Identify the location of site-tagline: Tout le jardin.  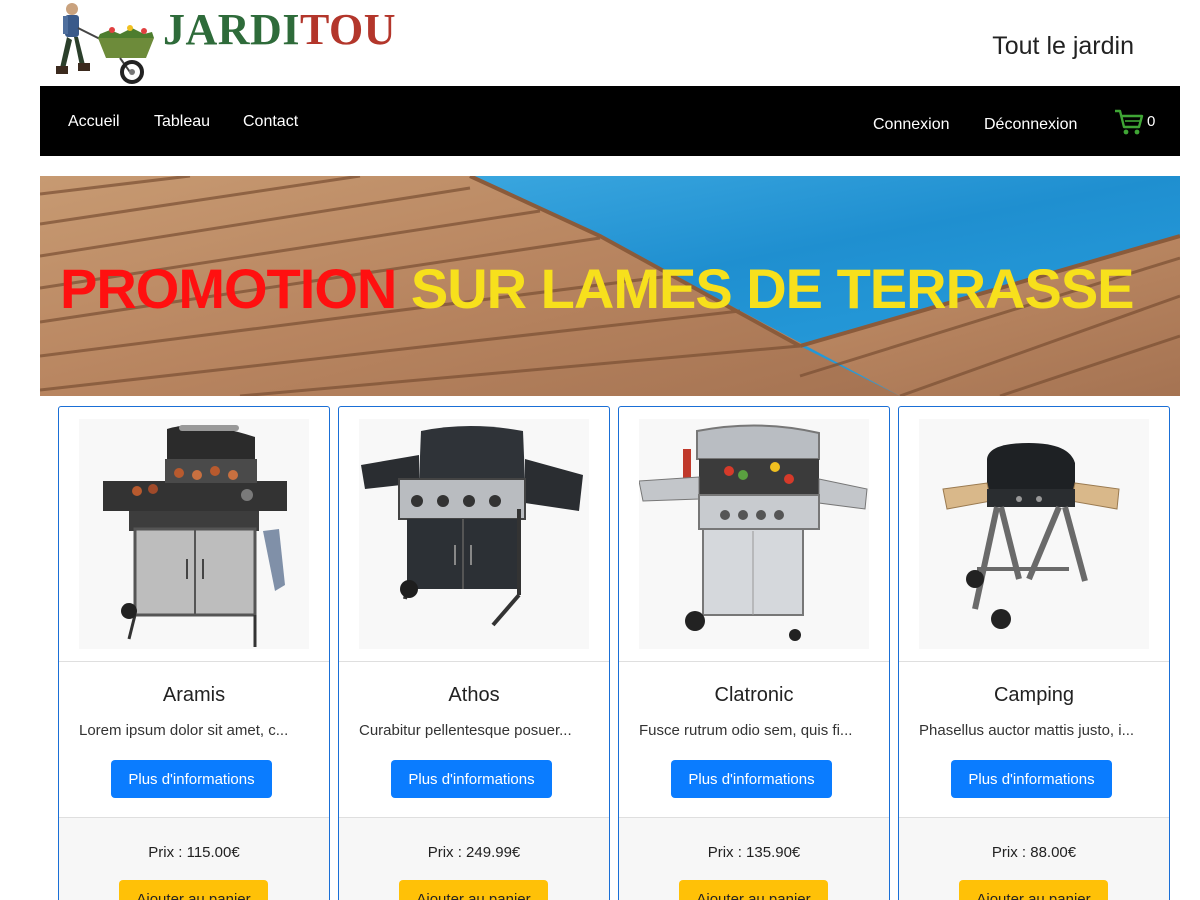
(1063, 46).